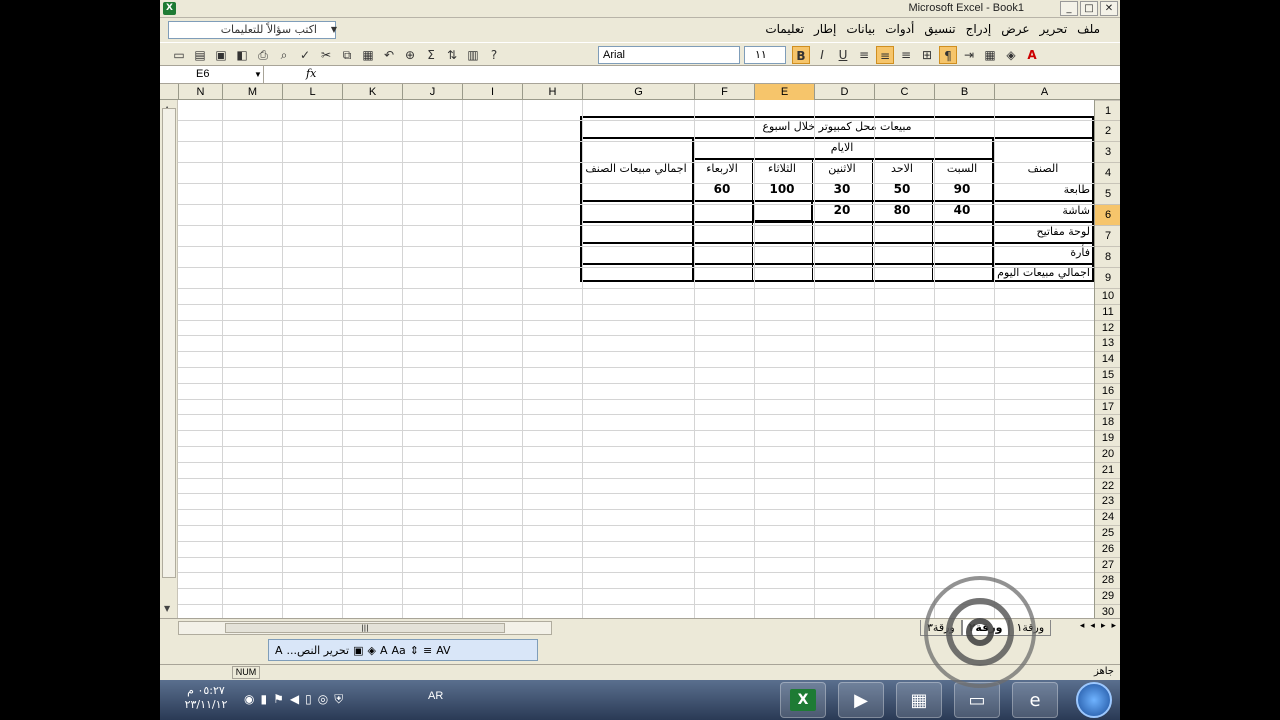 Image resolution: width=1280 pixels, height=720 pixels. What do you see at coordinates (432, 92) in the screenshot?
I see `column-header-j: J` at bounding box center [432, 92].